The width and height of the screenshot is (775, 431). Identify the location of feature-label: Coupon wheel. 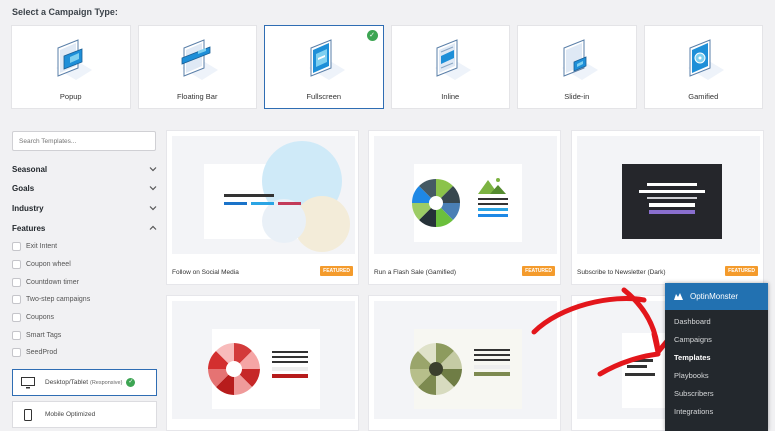
(48, 264).